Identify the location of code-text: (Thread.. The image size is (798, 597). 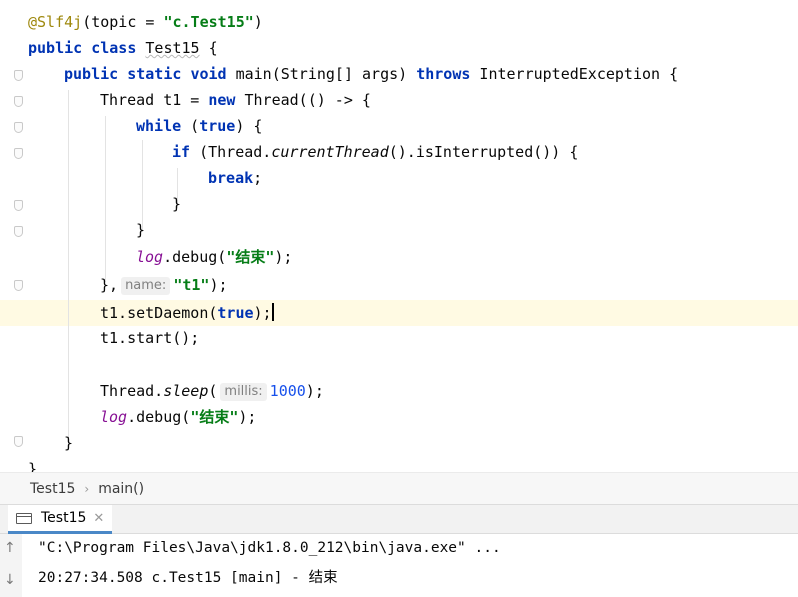
(231, 152).